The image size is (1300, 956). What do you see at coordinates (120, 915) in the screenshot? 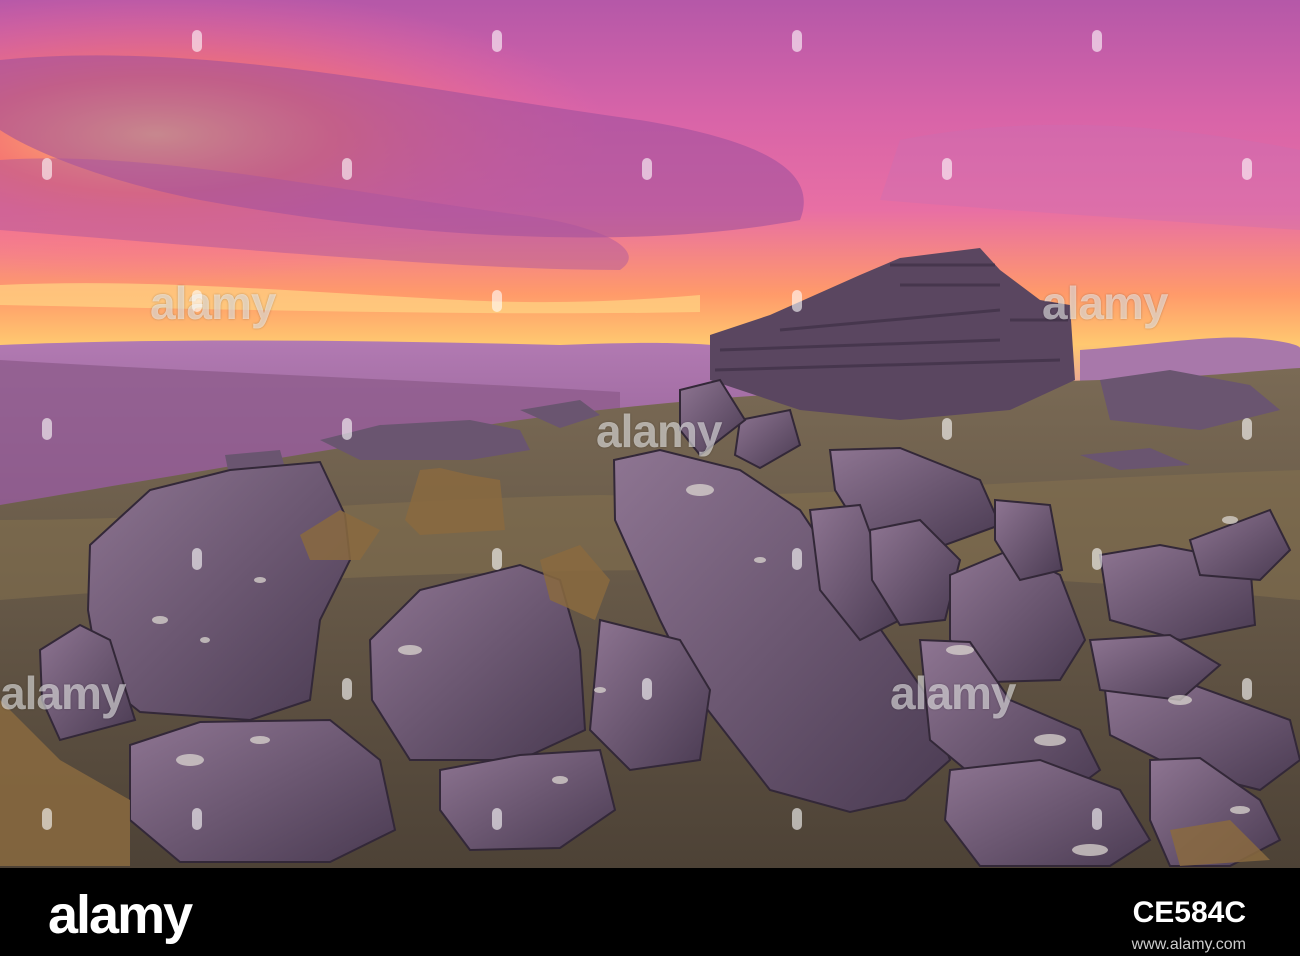
I see `footer-logo: alamy` at bounding box center [120, 915].